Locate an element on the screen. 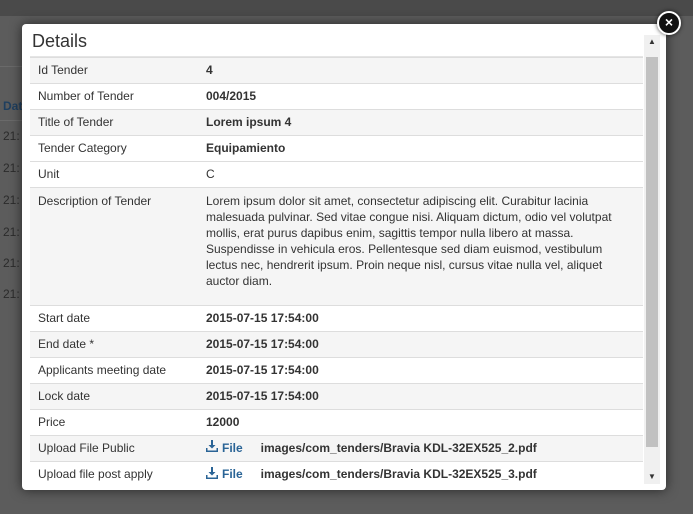  background-topbar is located at coordinates (346, 8).